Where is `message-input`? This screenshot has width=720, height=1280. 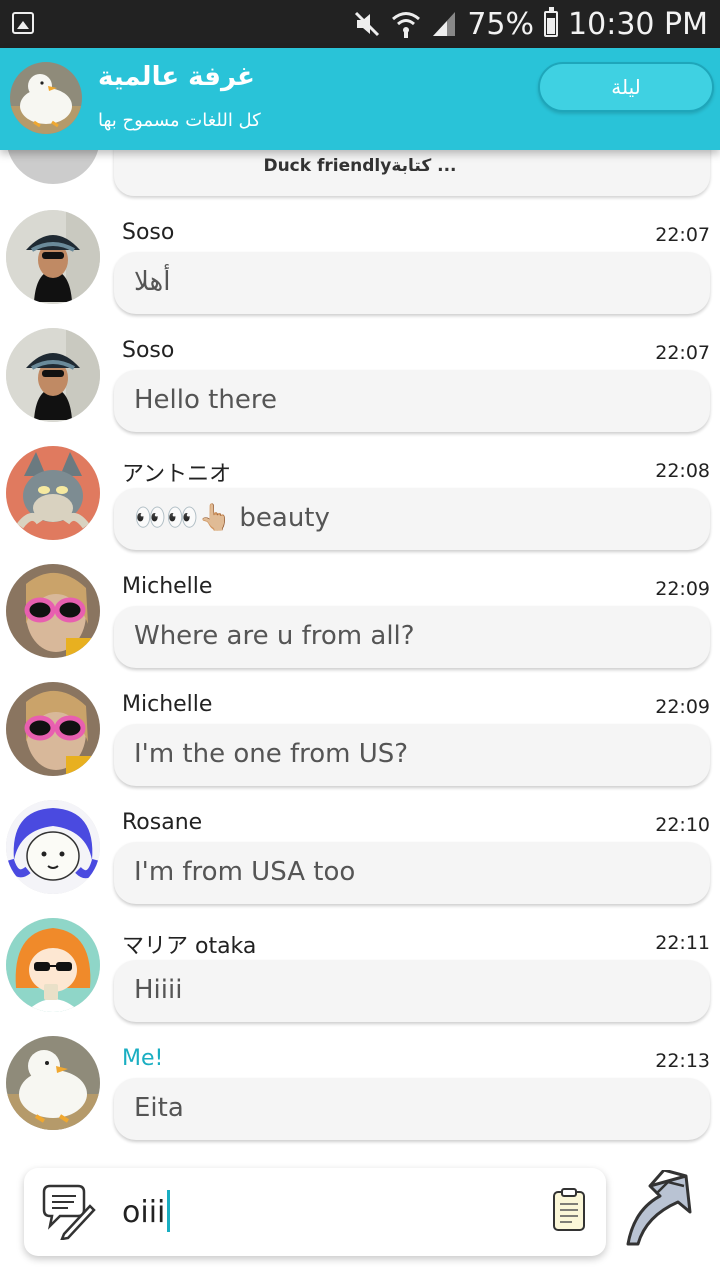 message-input is located at coordinates (332, 1212).